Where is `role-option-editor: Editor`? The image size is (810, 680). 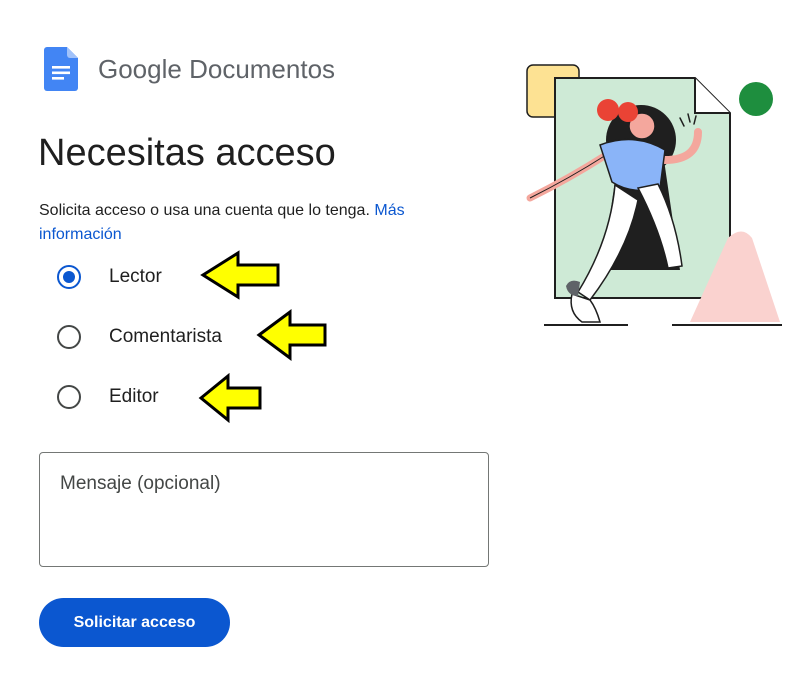
role-option-editor: Editor is located at coordinates (108, 397).